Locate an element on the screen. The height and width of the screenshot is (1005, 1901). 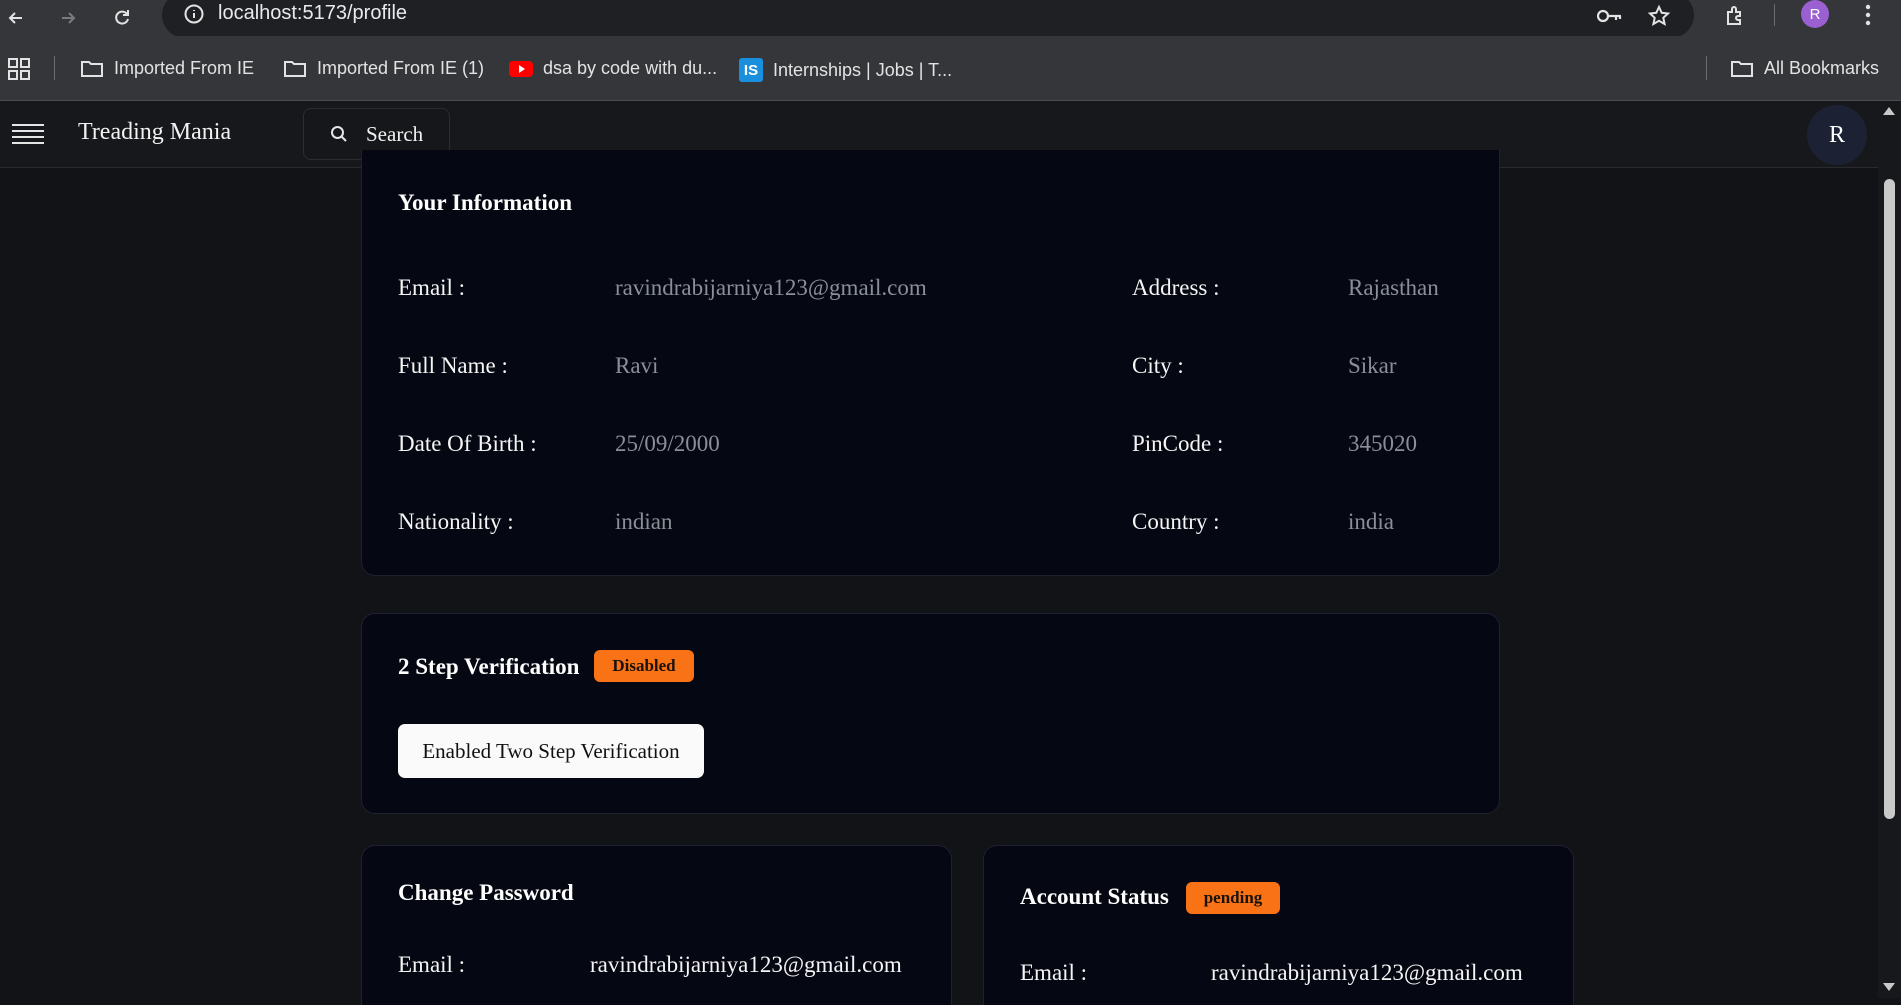
status-badge: Disabled is located at coordinates (644, 666).